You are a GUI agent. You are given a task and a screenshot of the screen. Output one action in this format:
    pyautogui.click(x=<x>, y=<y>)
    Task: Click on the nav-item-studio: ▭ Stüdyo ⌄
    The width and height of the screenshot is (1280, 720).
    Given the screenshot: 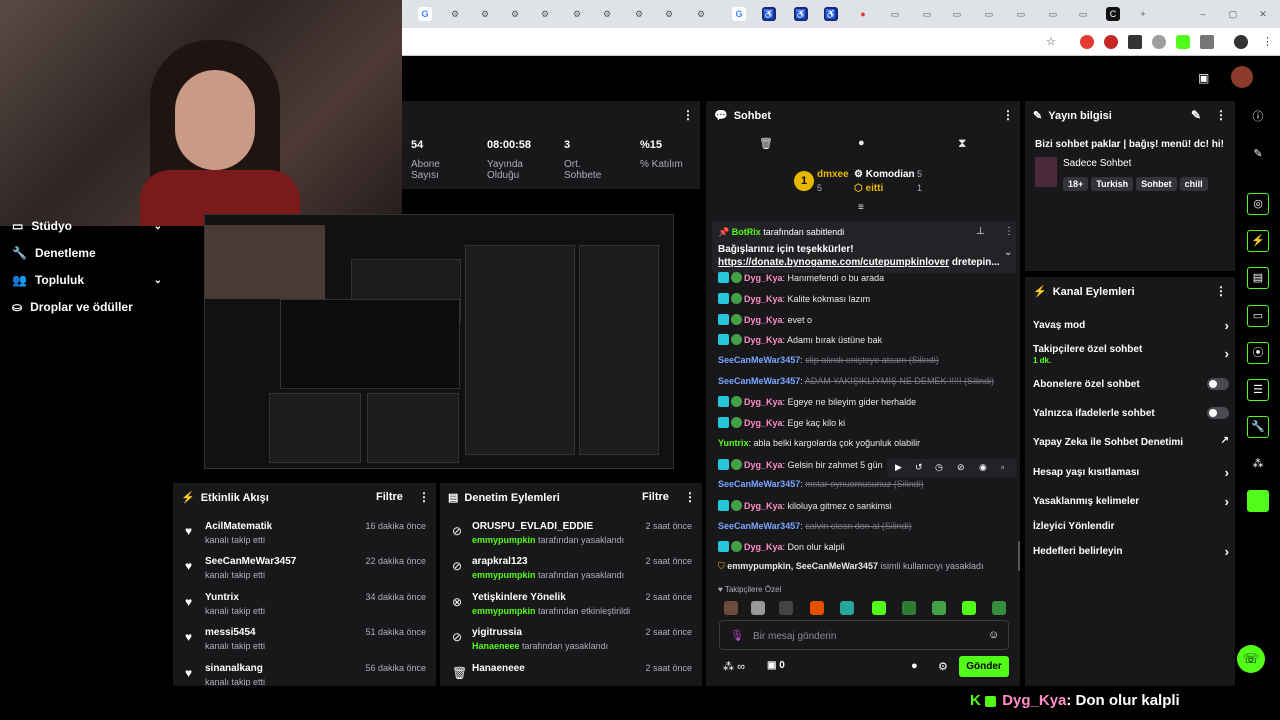 What is the action you would take?
    pyautogui.click(x=87, y=226)
    